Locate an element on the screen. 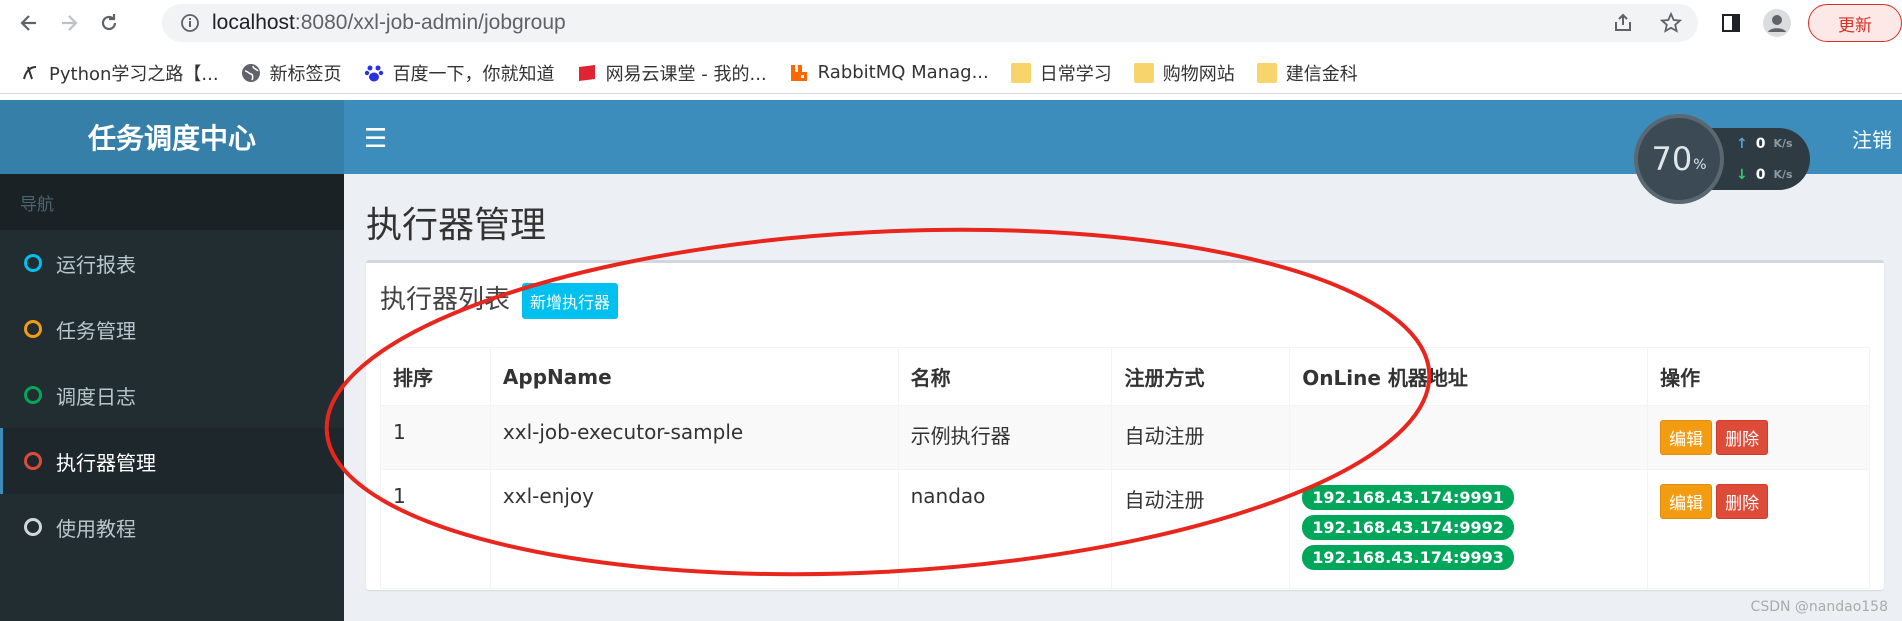 Image resolution: width=1902 pixels, height=621 pixels. column-header: AppName is located at coordinates (694, 376).